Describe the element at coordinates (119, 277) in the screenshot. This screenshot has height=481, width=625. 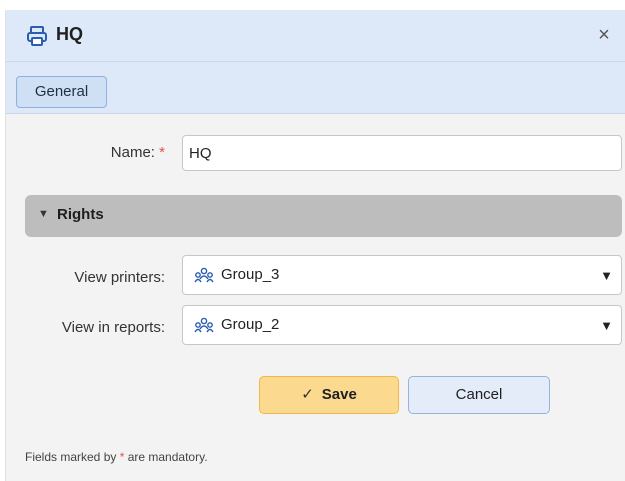
I see `view-printers-label: View printers:` at that location.